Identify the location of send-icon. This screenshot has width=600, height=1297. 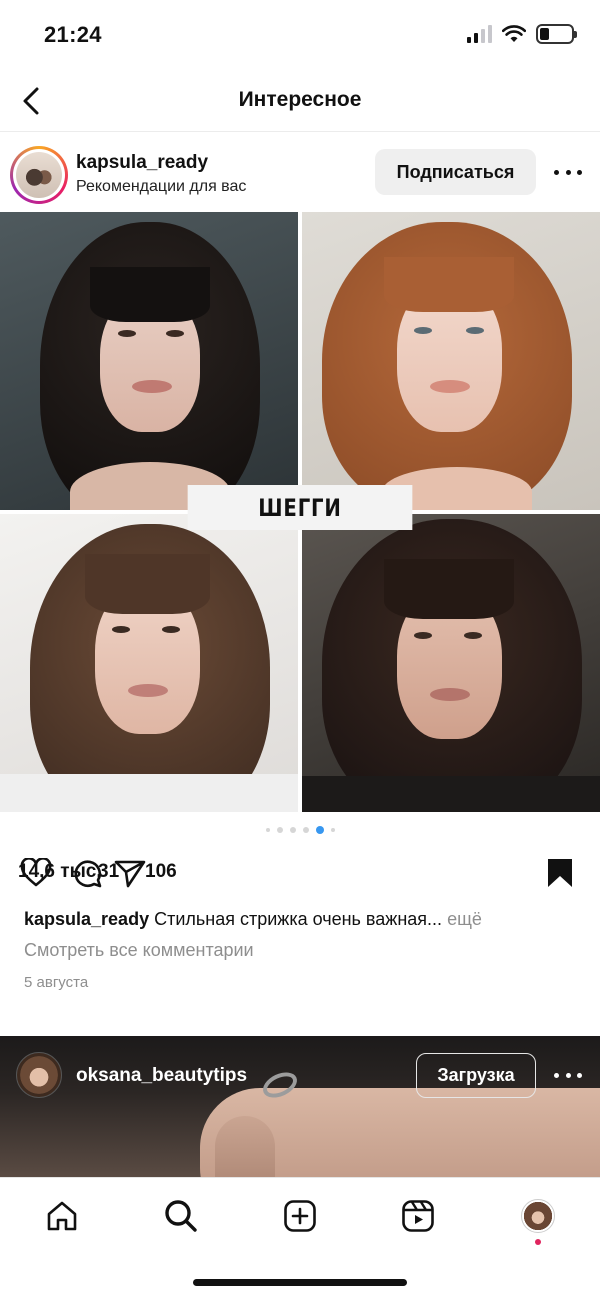
(130, 874).